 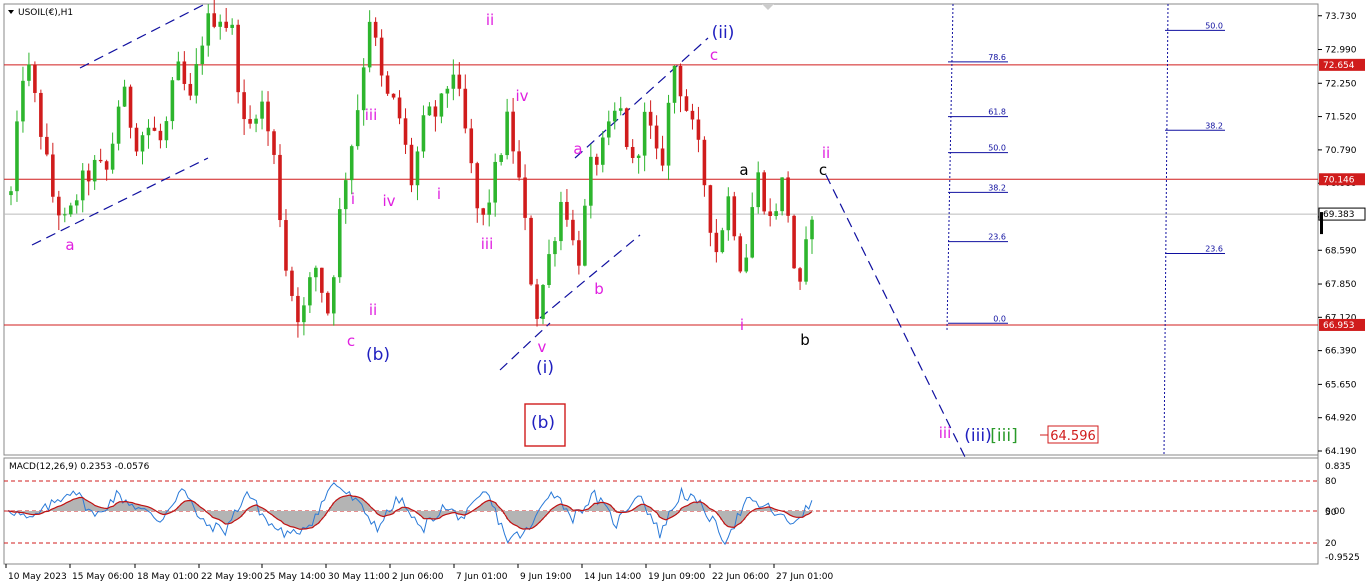 I want to click on time-tick-label: 2 Jun 06:00, so click(x=418, y=577).